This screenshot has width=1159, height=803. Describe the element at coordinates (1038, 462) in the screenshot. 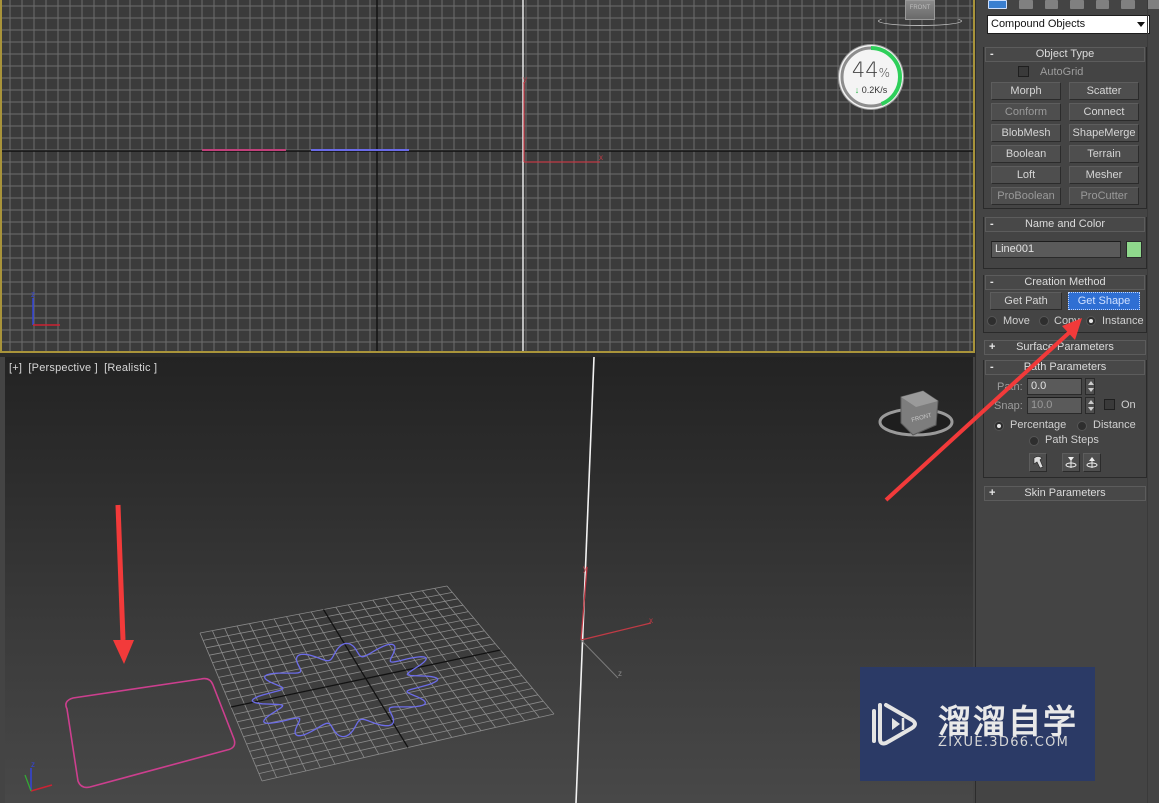

I see `pick-shape-icon` at that location.